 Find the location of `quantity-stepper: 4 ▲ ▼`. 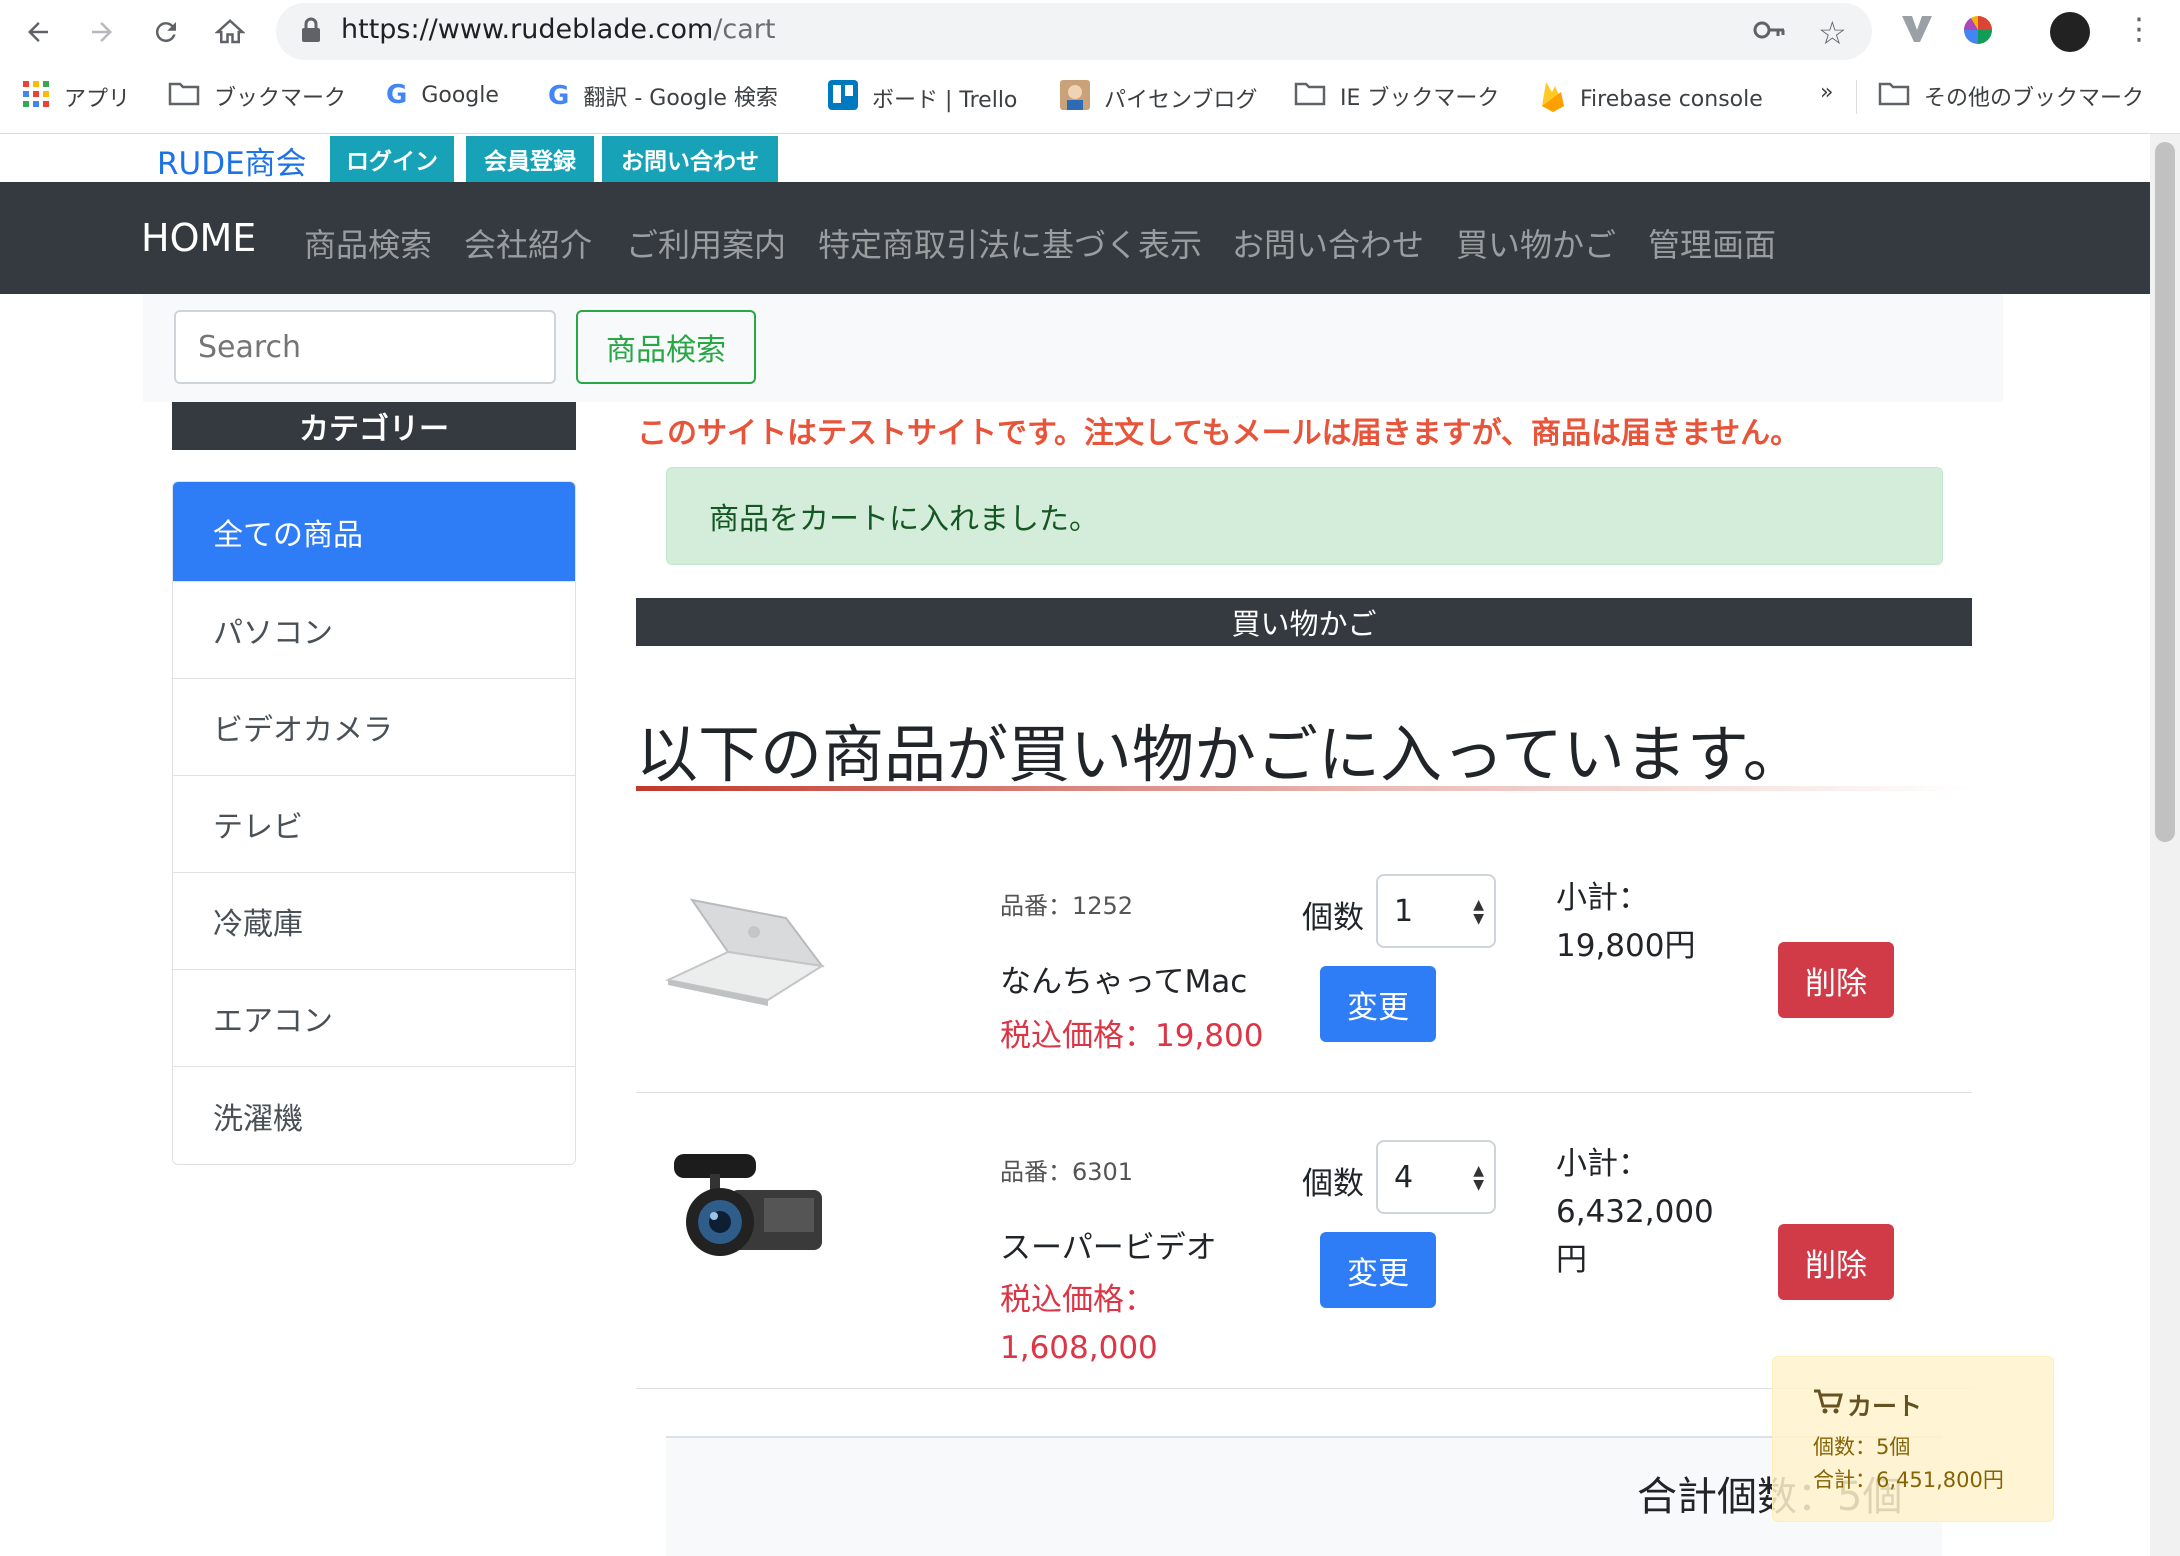

quantity-stepper: 4 ▲ ▼ is located at coordinates (1436, 1177).